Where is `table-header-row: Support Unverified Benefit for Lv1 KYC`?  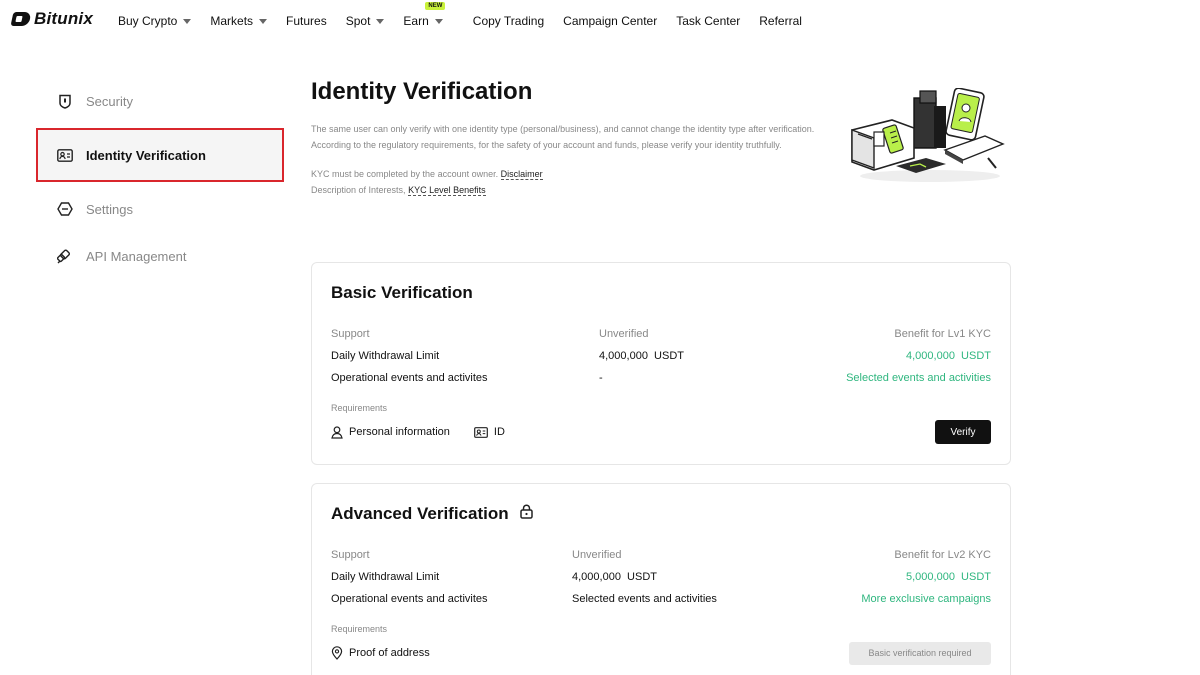 table-header-row: Support Unverified Benefit for Lv1 KYC is located at coordinates (661, 334).